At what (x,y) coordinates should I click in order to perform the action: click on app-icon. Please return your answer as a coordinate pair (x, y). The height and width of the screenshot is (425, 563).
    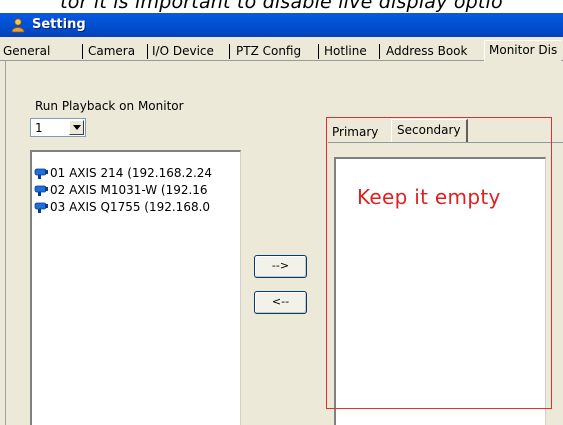
    Looking at the image, I should click on (18, 25).